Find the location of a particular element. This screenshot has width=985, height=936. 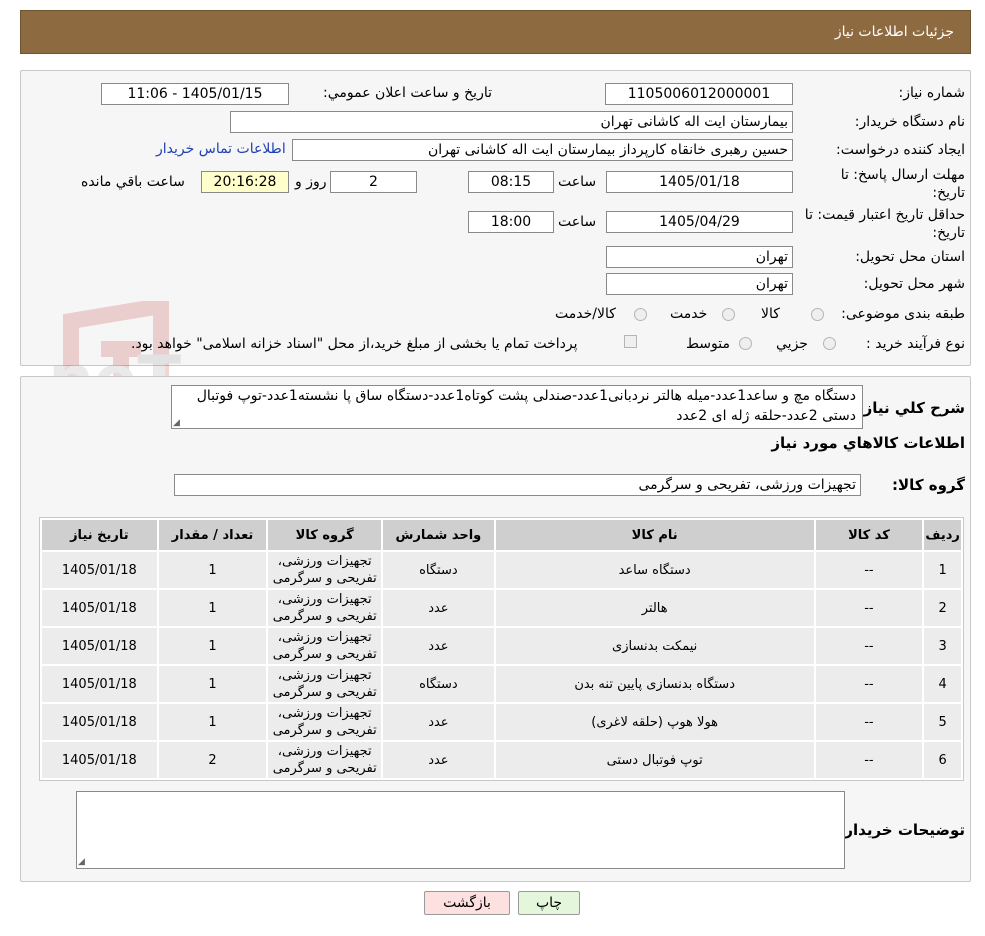

deadline-date-field: 1405/01/18 is located at coordinates (699, 182).